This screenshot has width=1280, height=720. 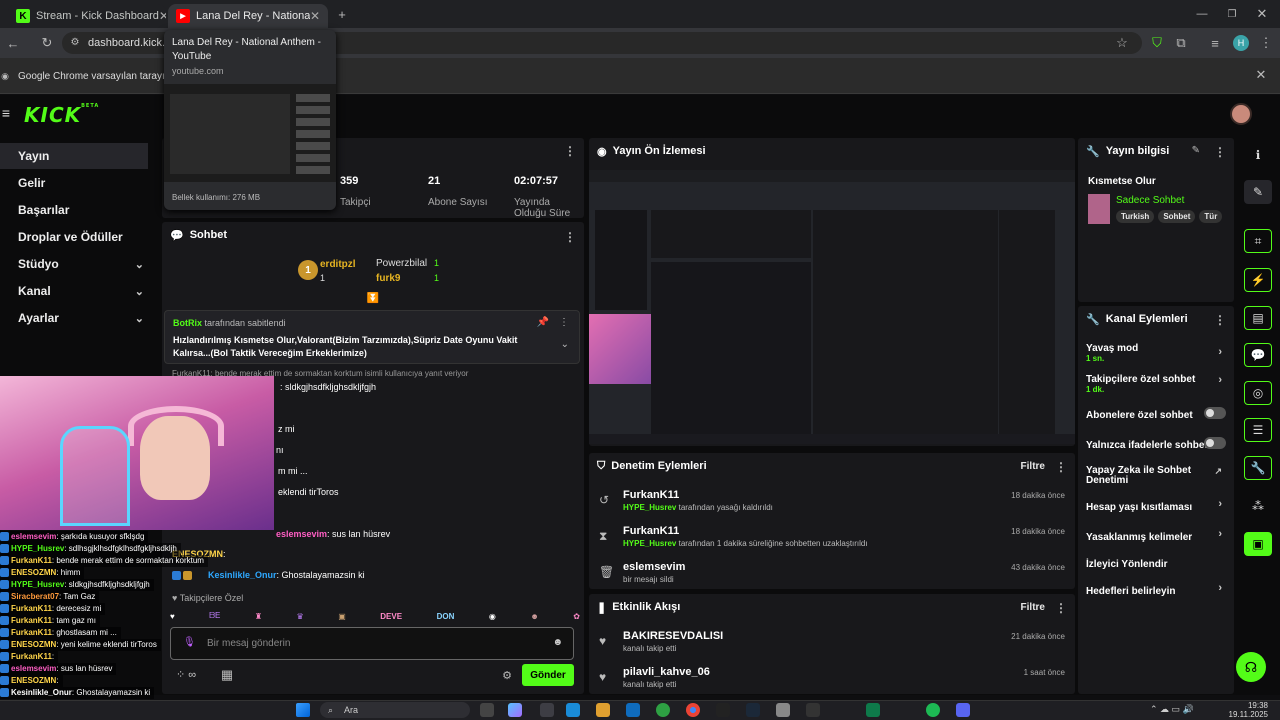 I want to click on edit-pencil-icon: ✎, so click(x=1196, y=150).